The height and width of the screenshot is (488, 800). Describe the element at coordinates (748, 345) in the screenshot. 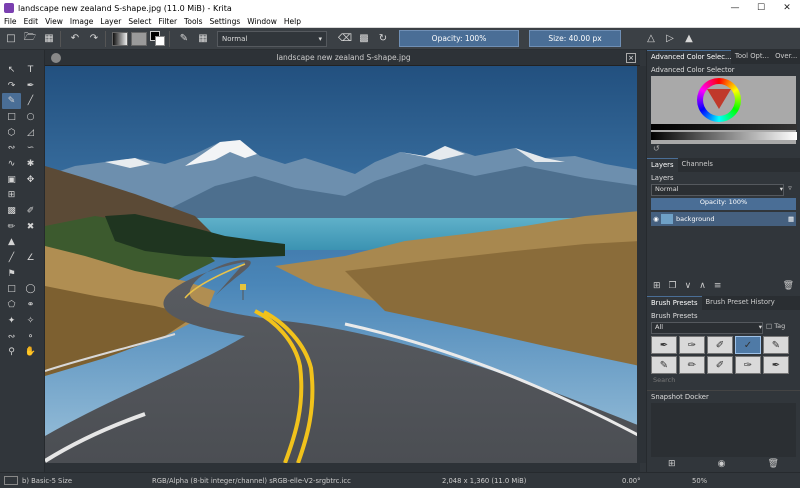

I see `brush-preset-item-selected: ✓` at that location.